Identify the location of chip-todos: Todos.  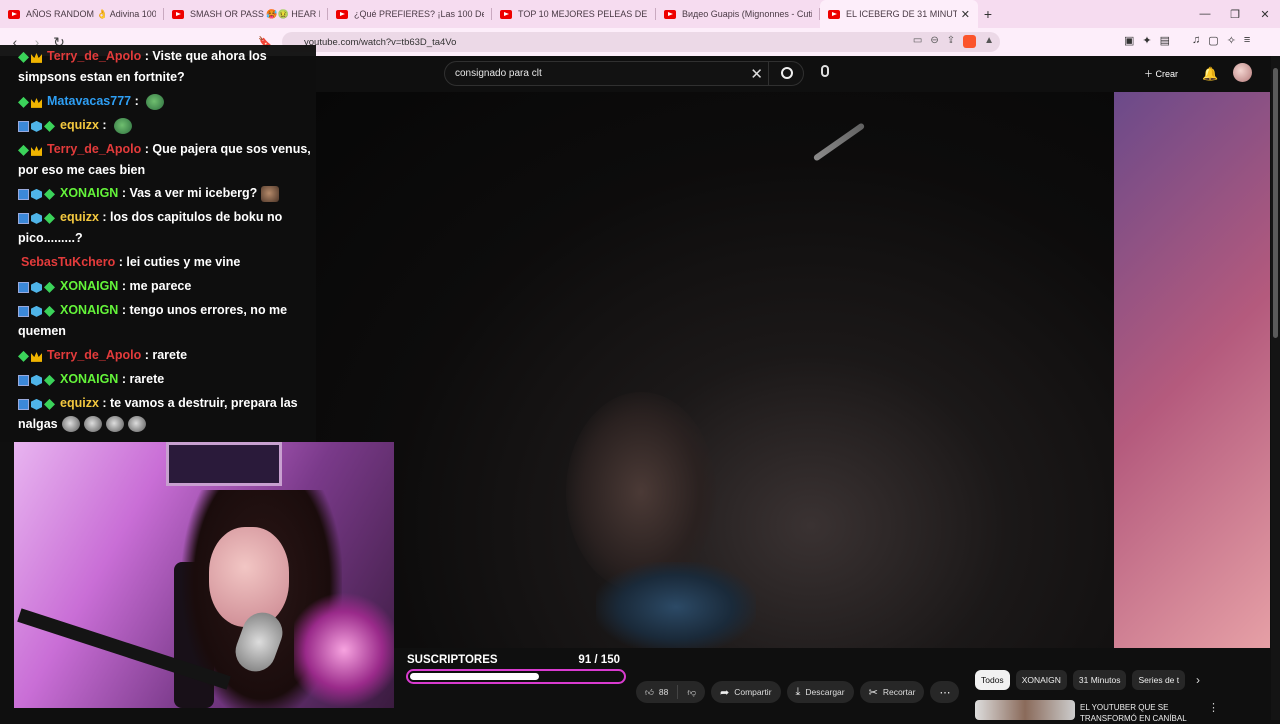
(992, 680).